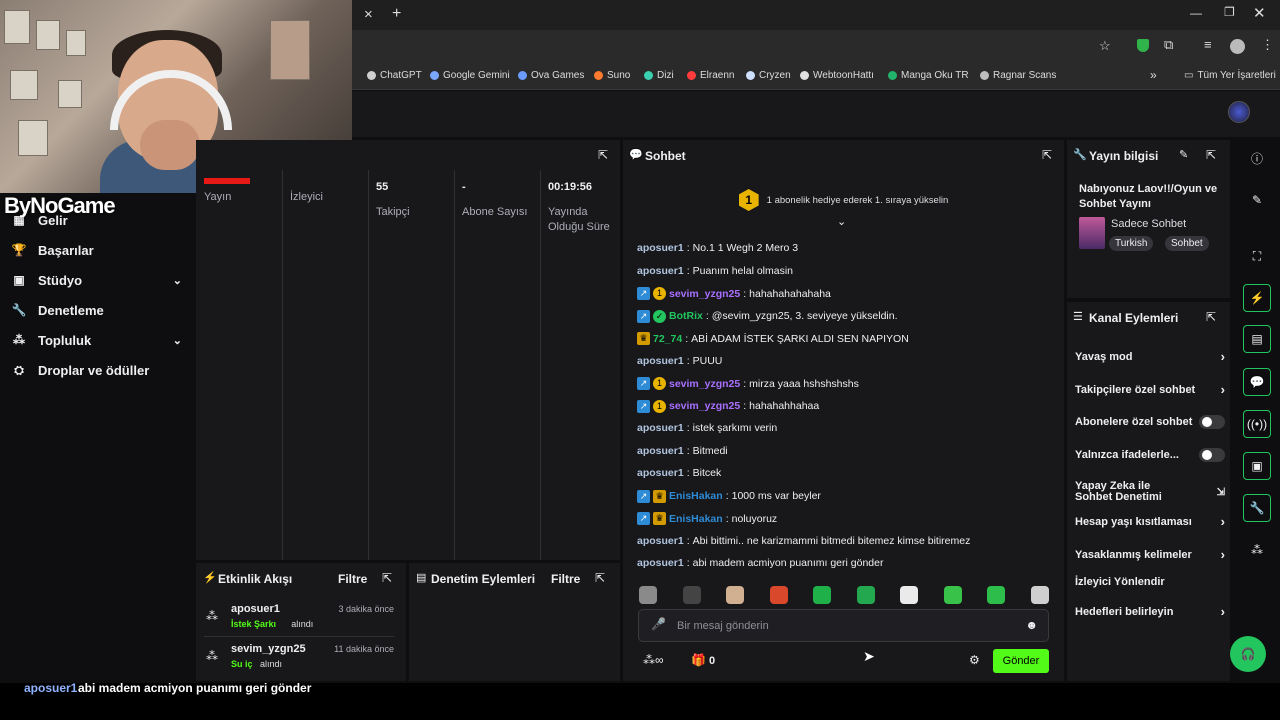  What do you see at coordinates (928, 75) in the screenshot?
I see `bookmark-item: Manga Oku TR` at bounding box center [928, 75].